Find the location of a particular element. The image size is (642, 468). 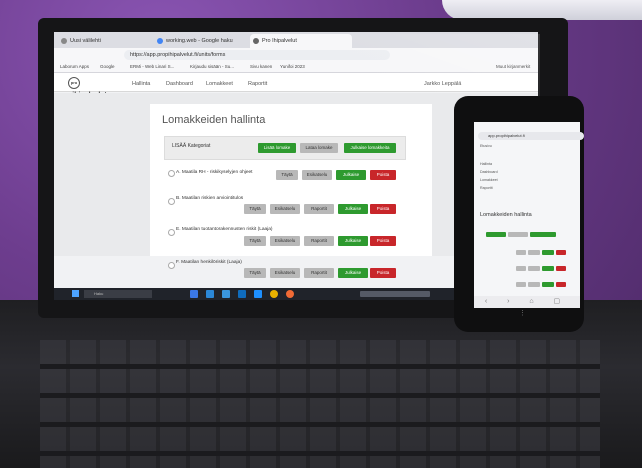

firefox-icon is located at coordinates (290, 294).